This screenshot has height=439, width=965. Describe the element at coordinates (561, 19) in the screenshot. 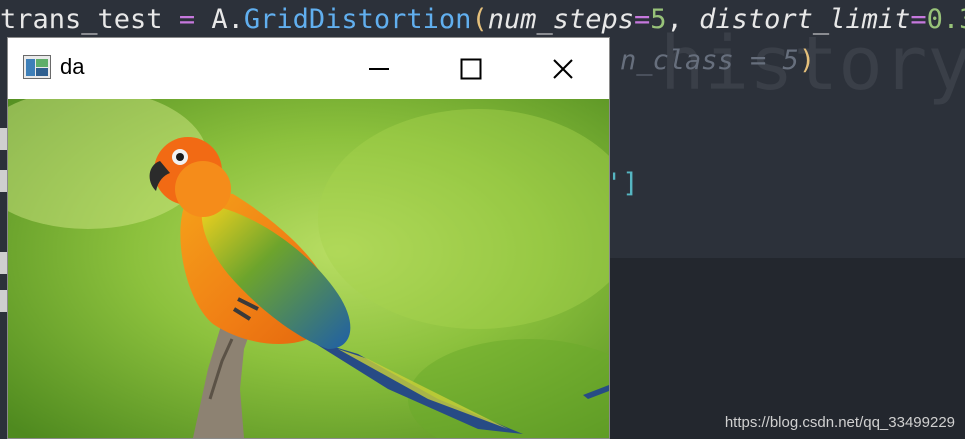

I see `code-token-kwarg: num_steps` at that location.